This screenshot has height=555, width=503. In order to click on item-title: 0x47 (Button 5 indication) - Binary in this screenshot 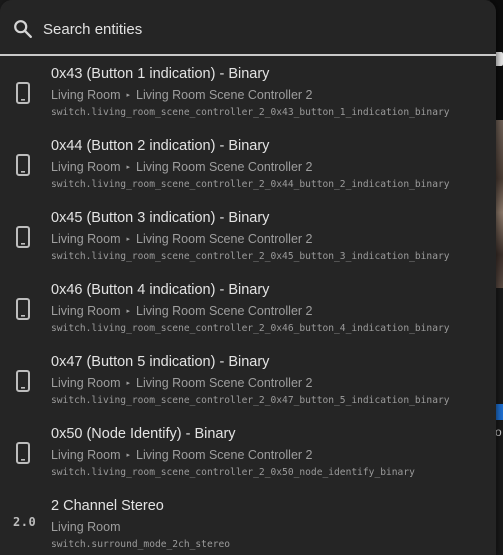, I will do `click(160, 362)`.